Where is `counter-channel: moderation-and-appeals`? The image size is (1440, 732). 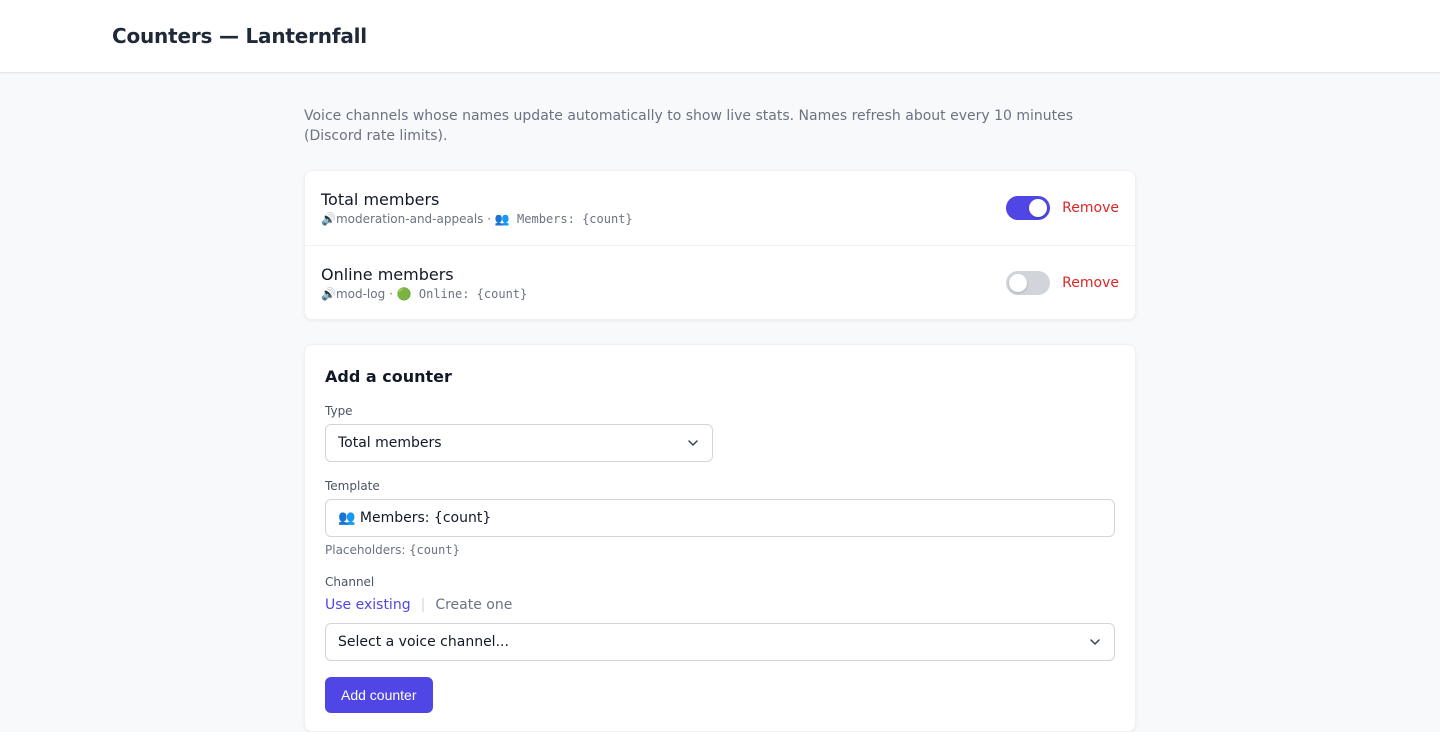 counter-channel: moderation-and-appeals is located at coordinates (409, 219).